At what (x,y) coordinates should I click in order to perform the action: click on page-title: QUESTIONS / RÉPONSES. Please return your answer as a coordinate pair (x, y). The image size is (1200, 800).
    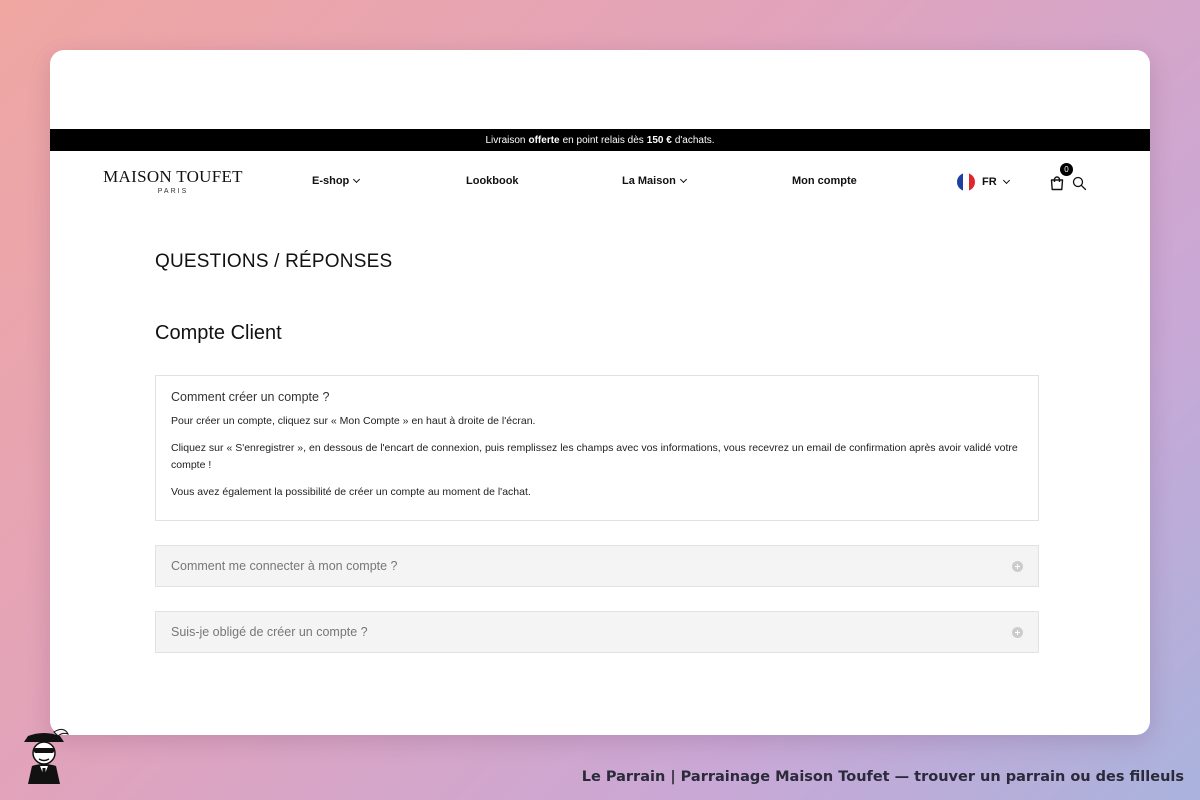
    Looking at the image, I should click on (274, 261).